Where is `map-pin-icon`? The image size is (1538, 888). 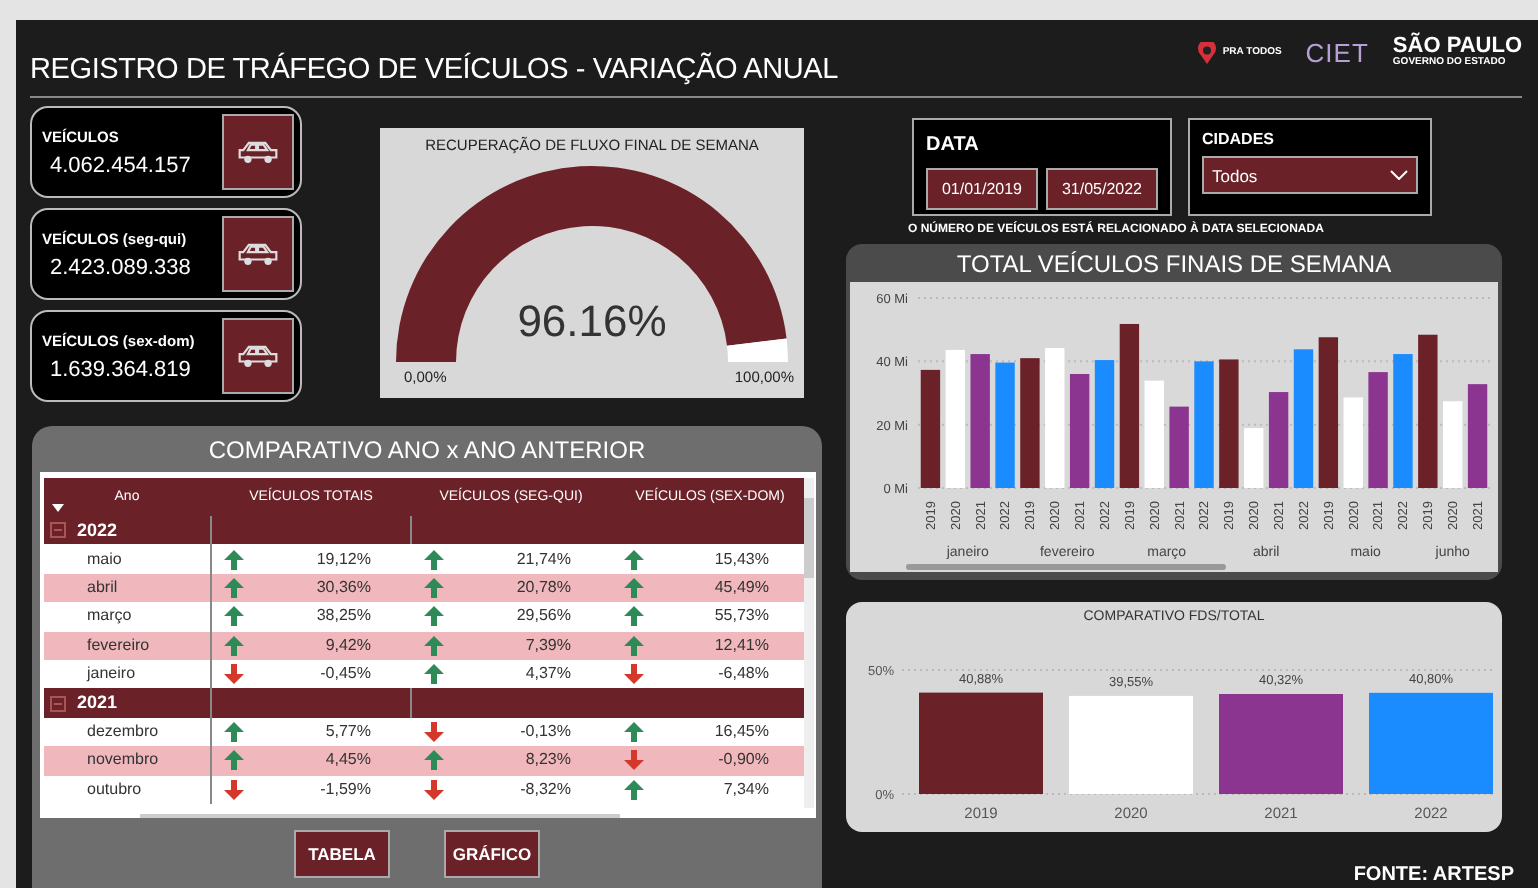 map-pin-icon is located at coordinates (1207, 52).